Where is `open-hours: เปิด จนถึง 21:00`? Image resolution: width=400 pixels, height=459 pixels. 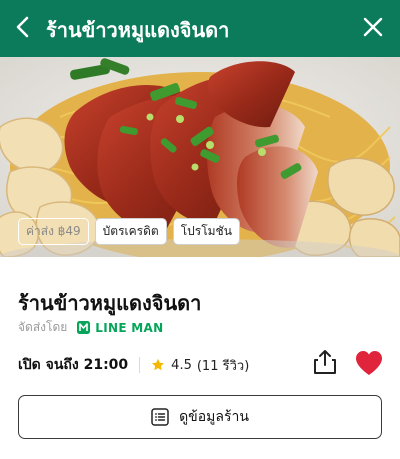
open-hours: เปิด จนถึง 21:00 is located at coordinates (73, 365).